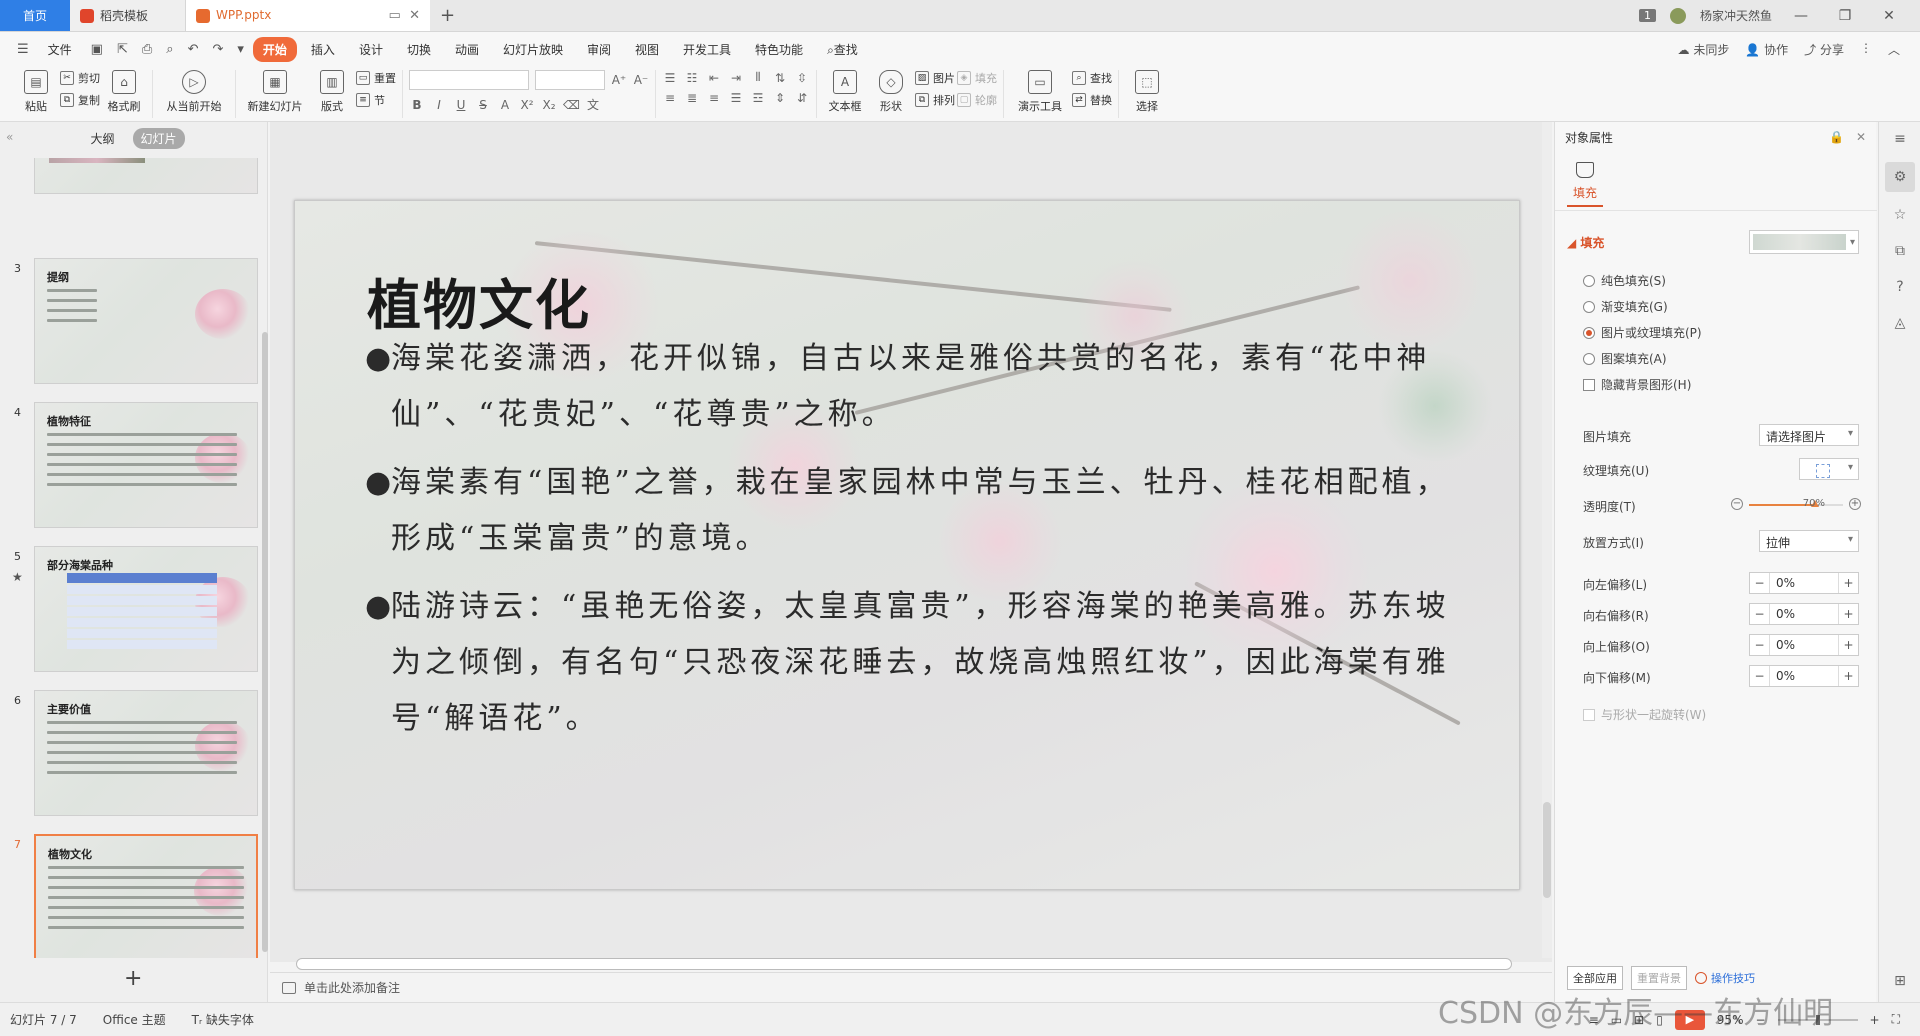 Image resolution: width=1920 pixels, height=1036 pixels. Describe the element at coordinates (1625, 306) in the screenshot. I see `gradient-fill-option: 渐变填充(G)` at that location.